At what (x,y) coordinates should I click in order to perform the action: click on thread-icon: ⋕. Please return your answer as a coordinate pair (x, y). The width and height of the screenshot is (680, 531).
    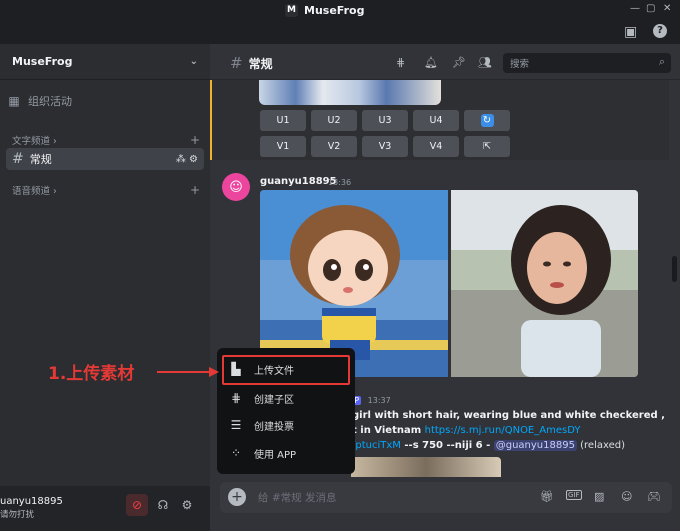
    Looking at the image, I should click on (236, 398).